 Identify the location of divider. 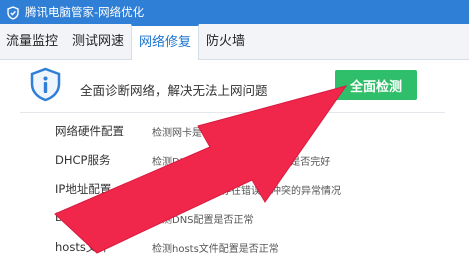
(232, 112).